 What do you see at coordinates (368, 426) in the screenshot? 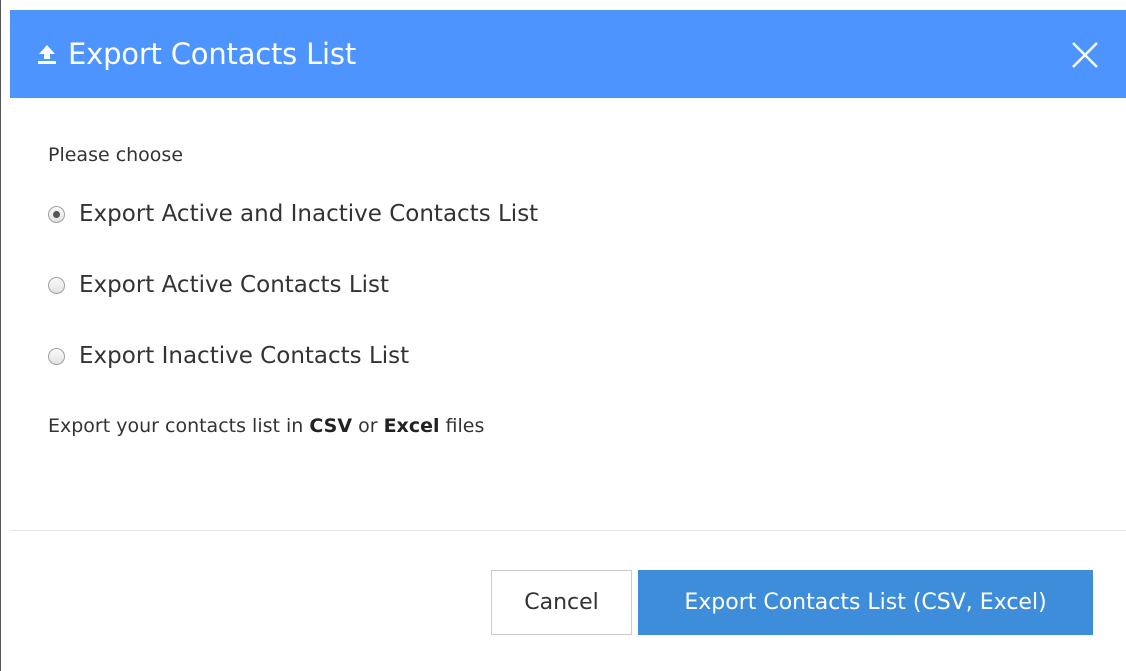
I see `note-joiner: or` at bounding box center [368, 426].